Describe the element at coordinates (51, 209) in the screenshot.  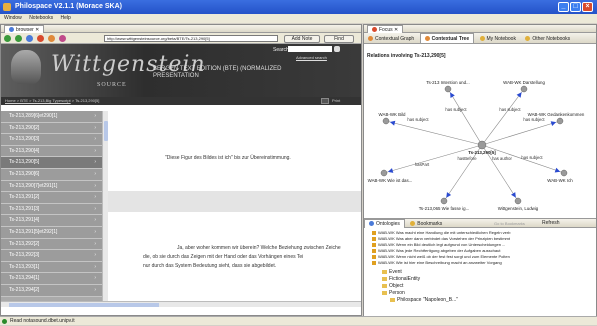
I see `page-list-item: Ts-213,291[3] ›` at that location.